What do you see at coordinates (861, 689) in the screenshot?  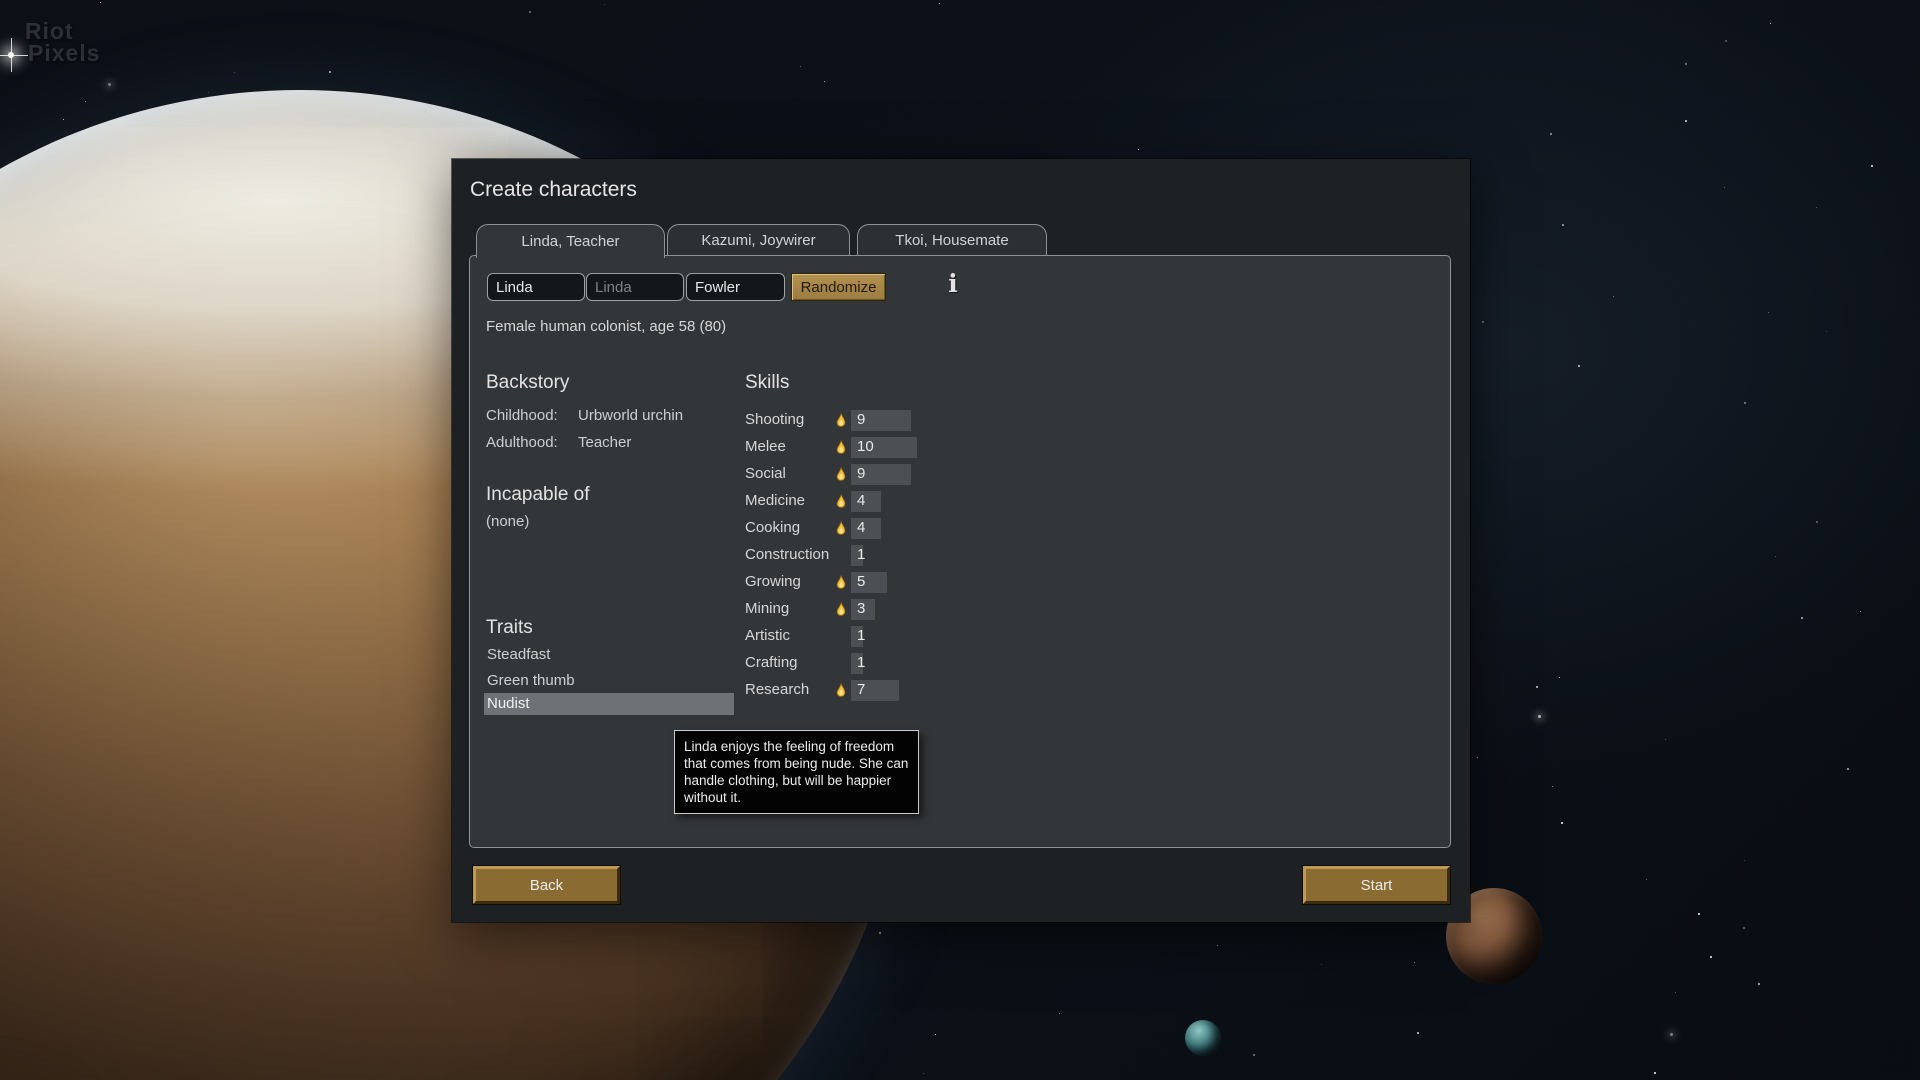 I see `skill-level-value: 7` at bounding box center [861, 689].